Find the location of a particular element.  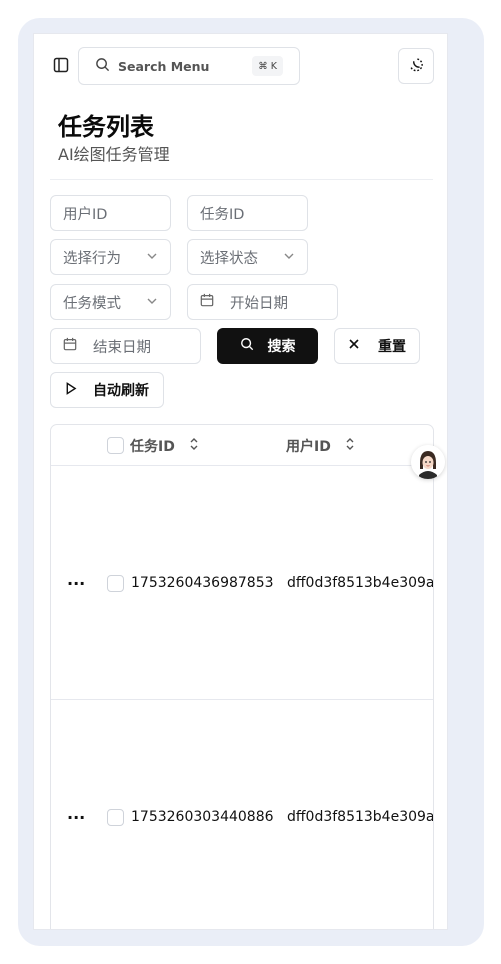

status-select: 选择状态 is located at coordinates (247, 257).